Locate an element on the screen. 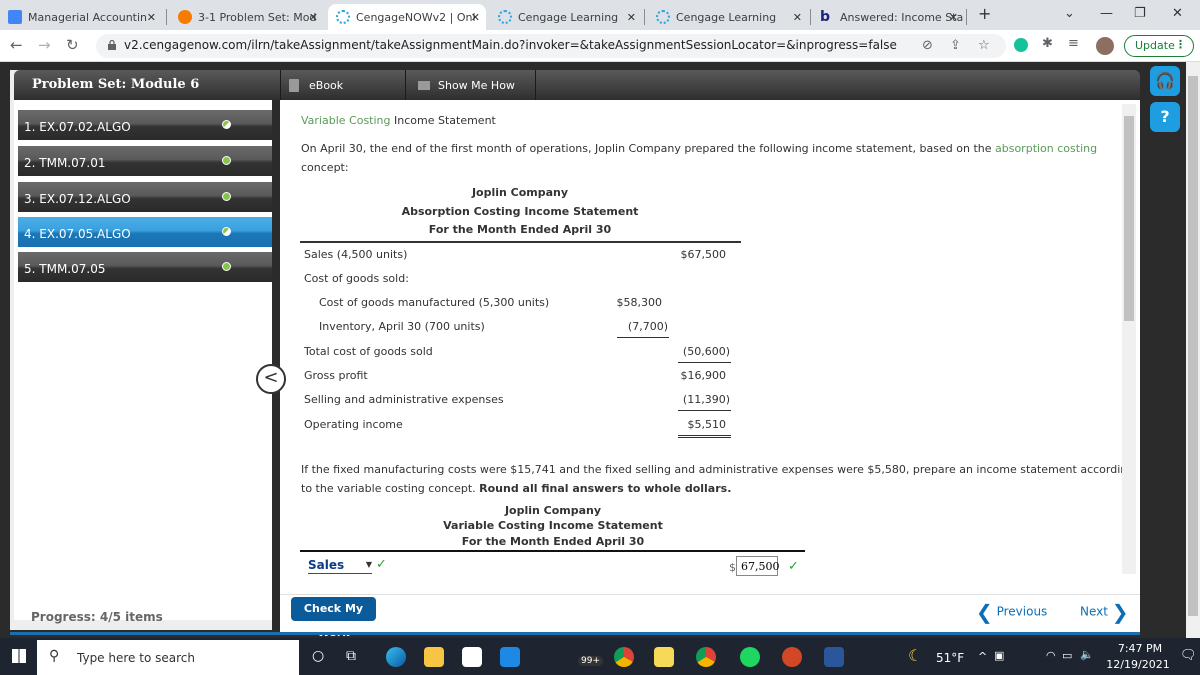  restore-icon: ❐ is located at coordinates (1140, 13).